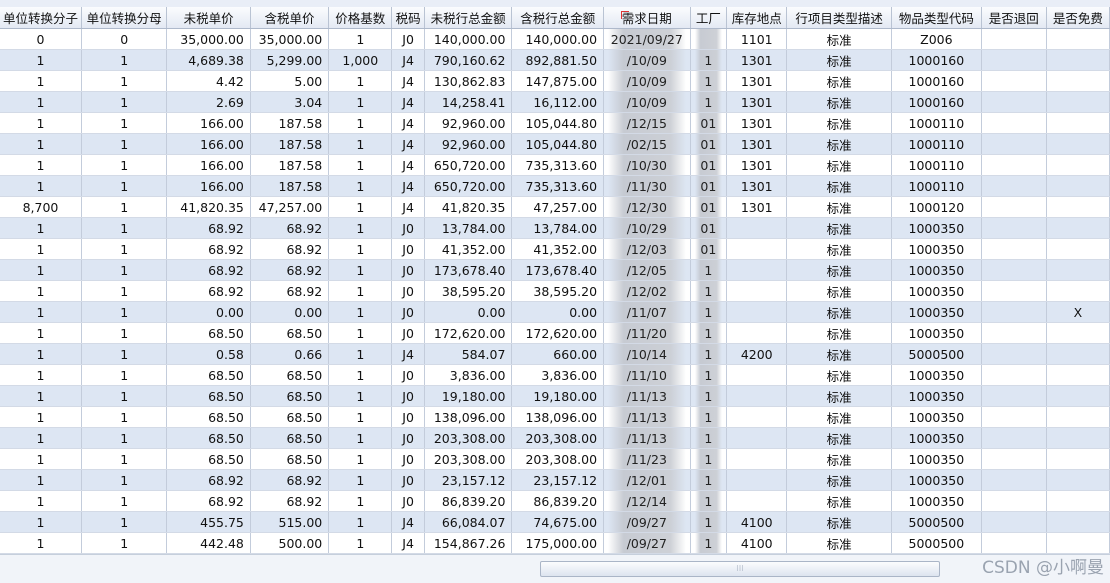 The width and height of the screenshot is (1110, 583). What do you see at coordinates (558, 543) in the screenshot?
I see `table-cell: 175,000.00` at bounding box center [558, 543].